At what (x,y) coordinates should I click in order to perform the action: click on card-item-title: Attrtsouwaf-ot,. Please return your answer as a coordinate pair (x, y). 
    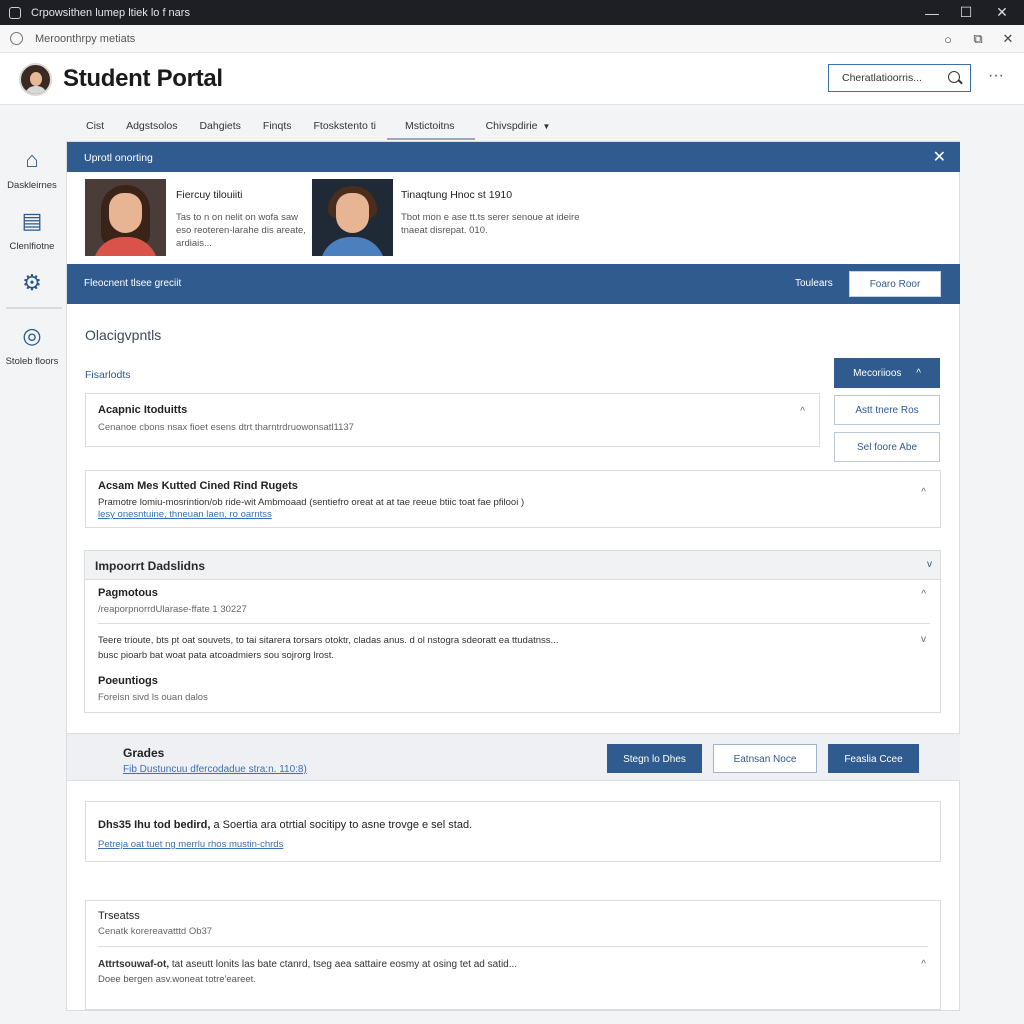
    Looking at the image, I should click on (134, 964).